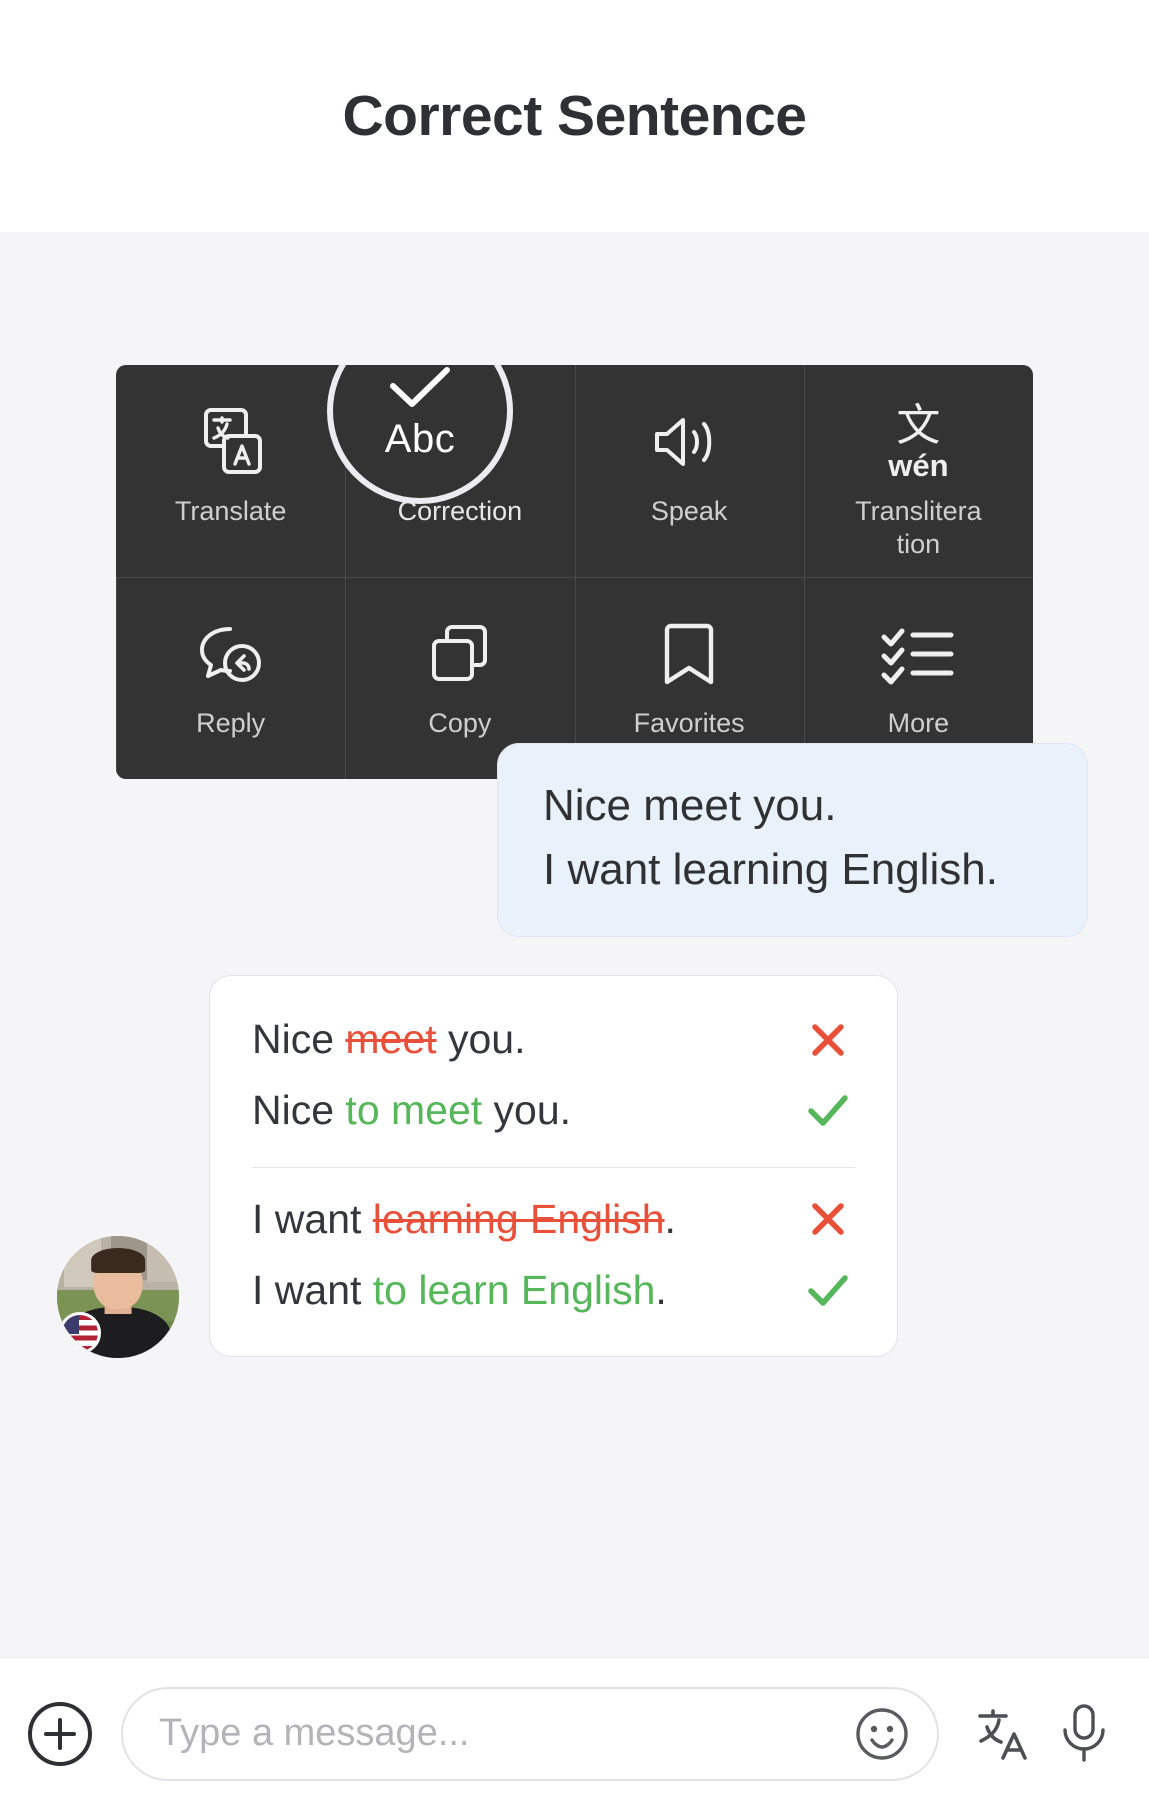 This screenshot has height=1809, width=1149. Describe the element at coordinates (118, 1297) in the screenshot. I see `avatar` at that location.